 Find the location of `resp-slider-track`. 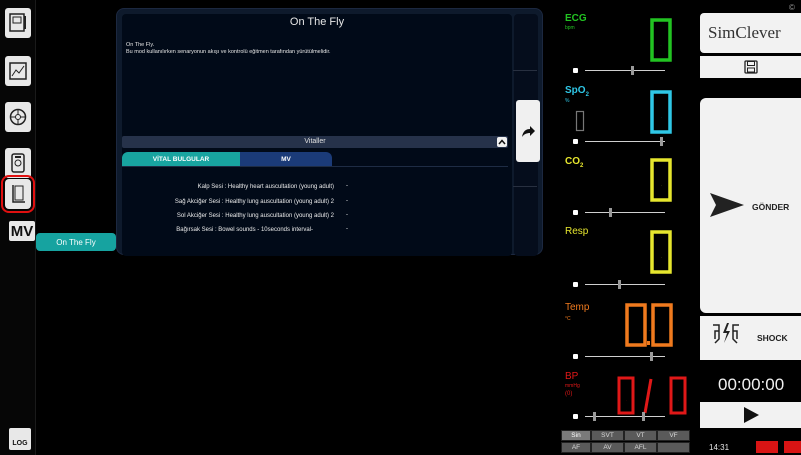

resp-slider-track is located at coordinates (625, 284).